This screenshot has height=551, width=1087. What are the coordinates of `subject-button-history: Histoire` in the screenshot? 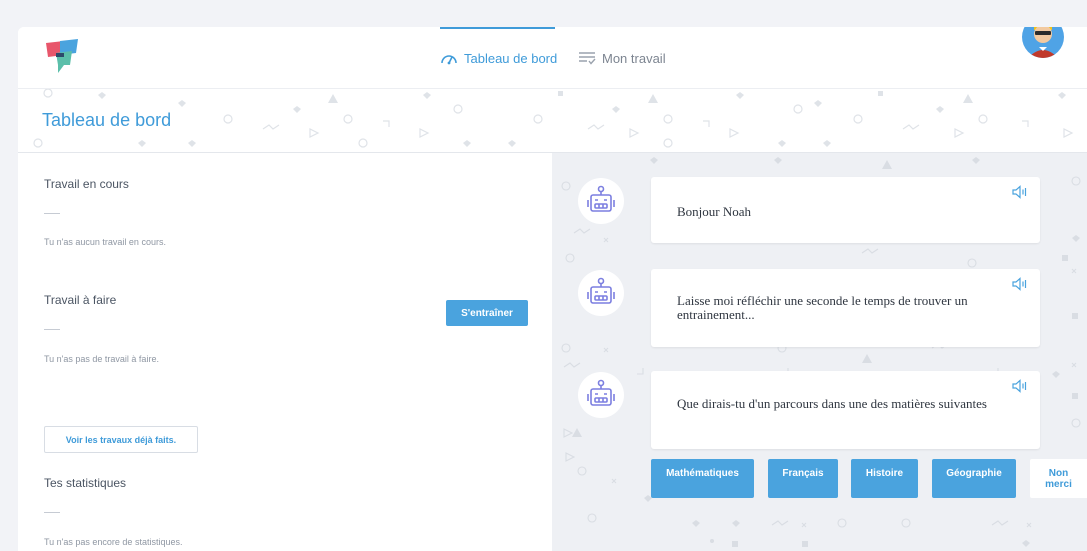 It's located at (884, 478).